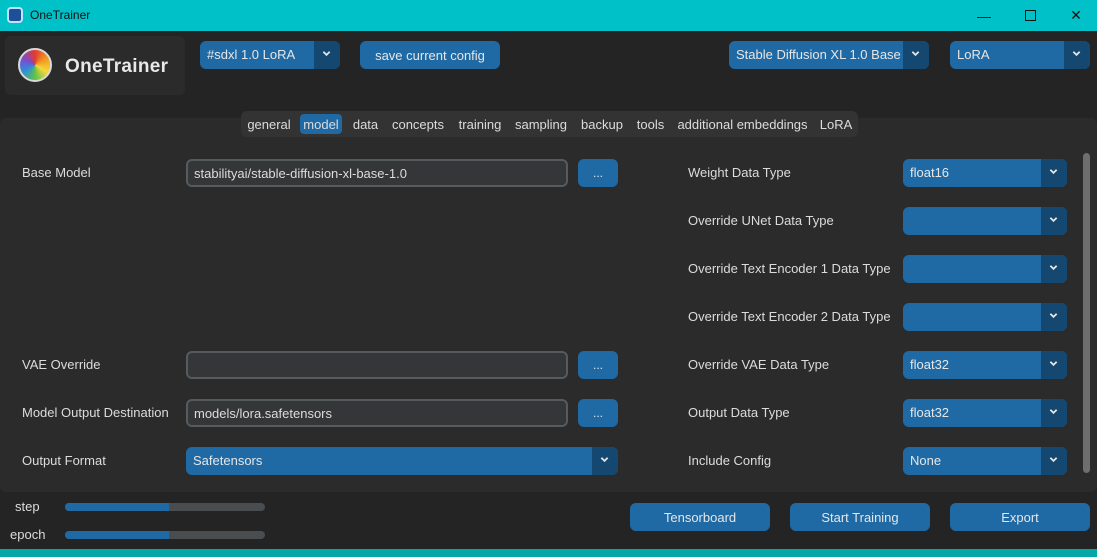 This screenshot has height=557, width=1097. I want to click on unet-dtype-select, so click(985, 221).